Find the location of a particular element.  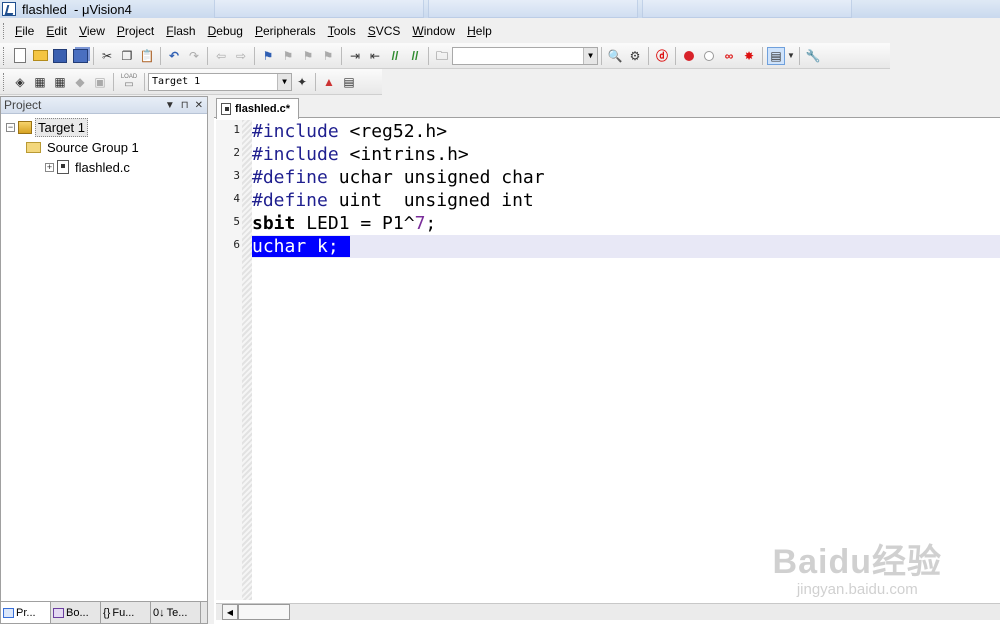

save-all-button is located at coordinates (80, 56).